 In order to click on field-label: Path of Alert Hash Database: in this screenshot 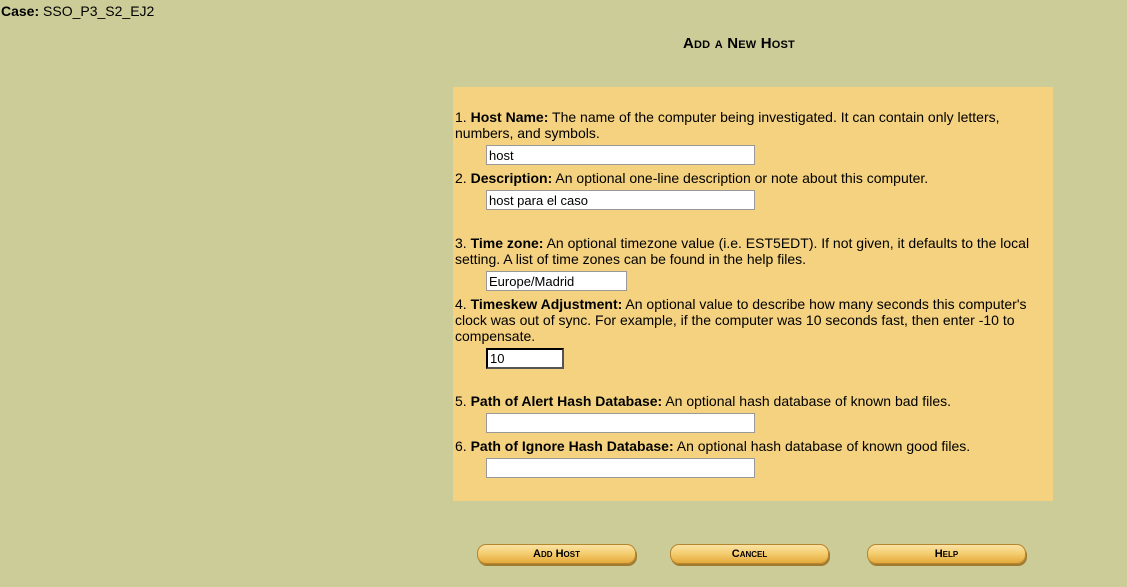, I will do `click(566, 401)`.